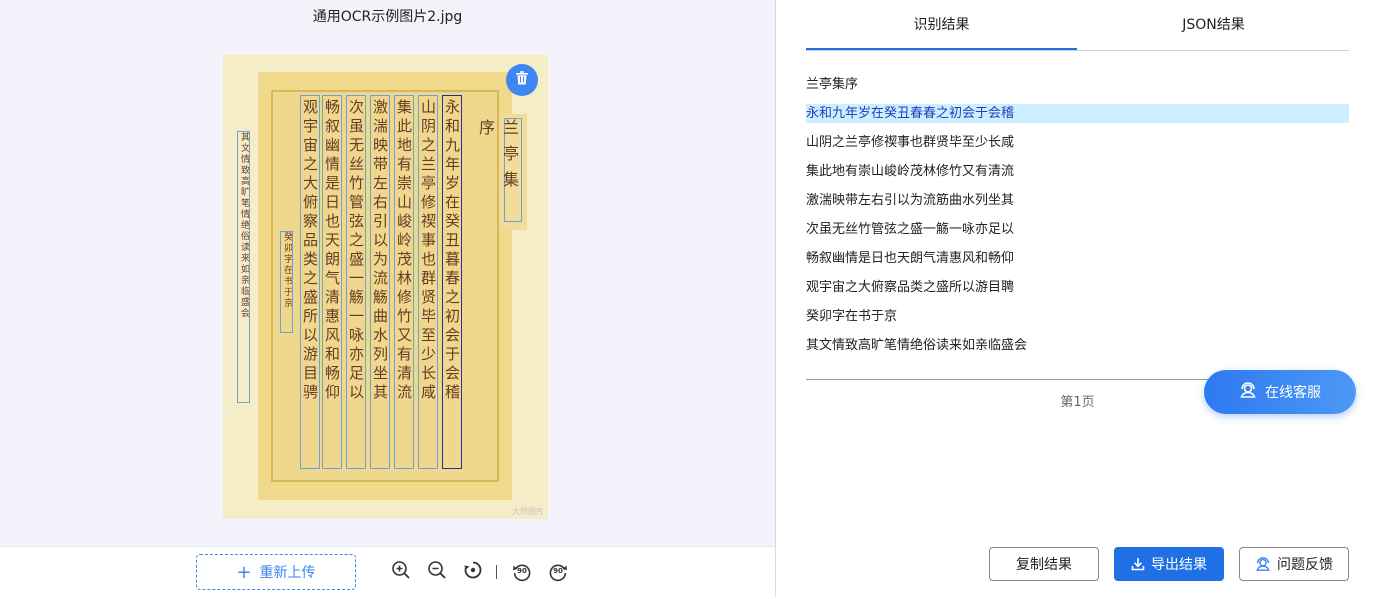 Image resolution: width=1374 pixels, height=599 pixels. I want to click on online-service-button: 在线客服, so click(1280, 392).